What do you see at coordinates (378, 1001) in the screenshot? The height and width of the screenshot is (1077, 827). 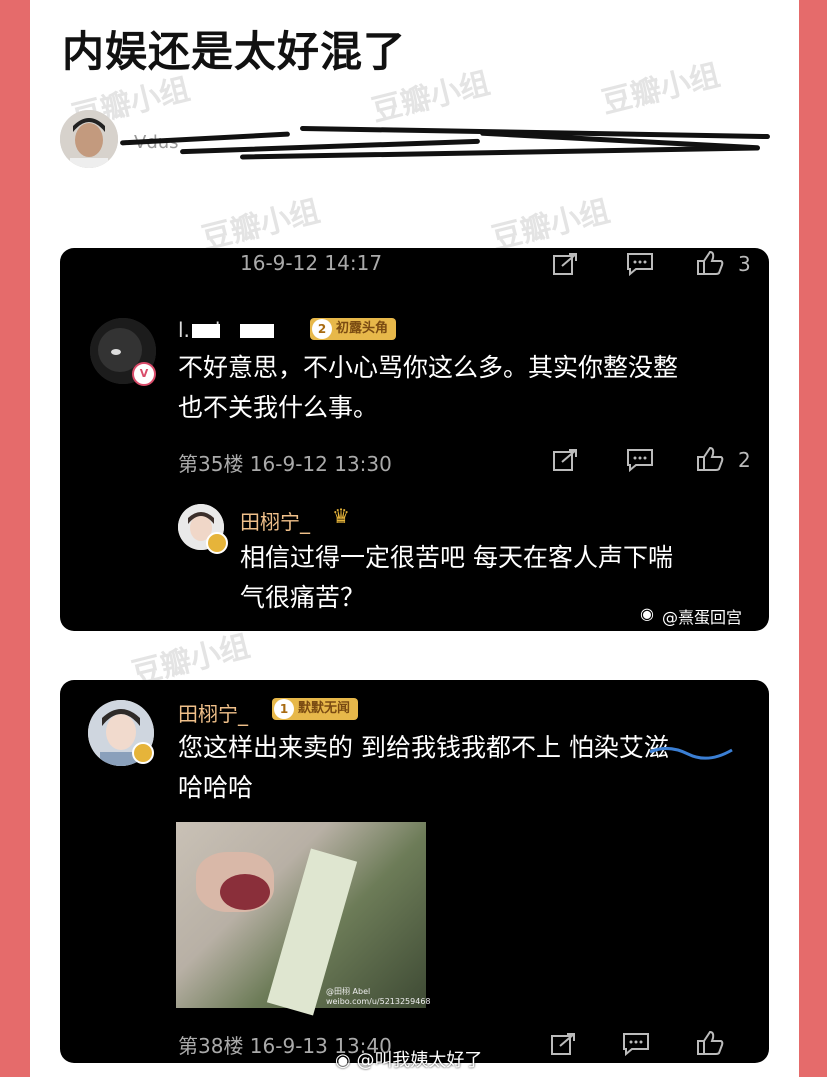 I see `photo-caption-line: weibo.com/u/5213259468` at bounding box center [378, 1001].